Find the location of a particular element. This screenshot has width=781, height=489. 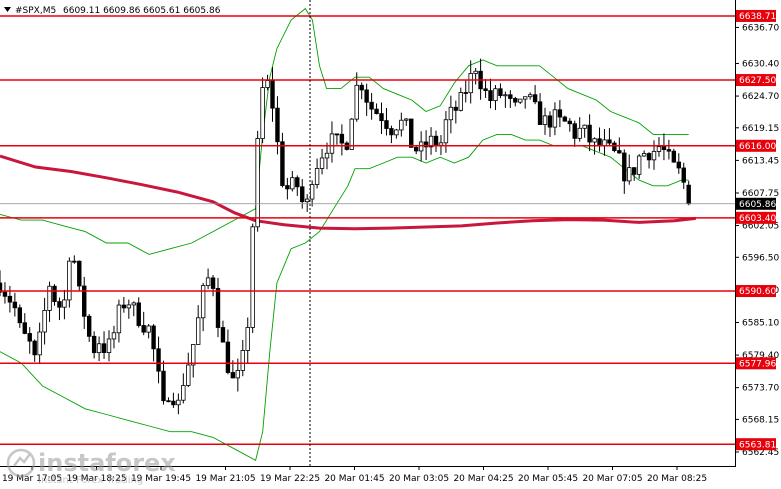

level-price-tag: 6577.96 is located at coordinates (756, 363).